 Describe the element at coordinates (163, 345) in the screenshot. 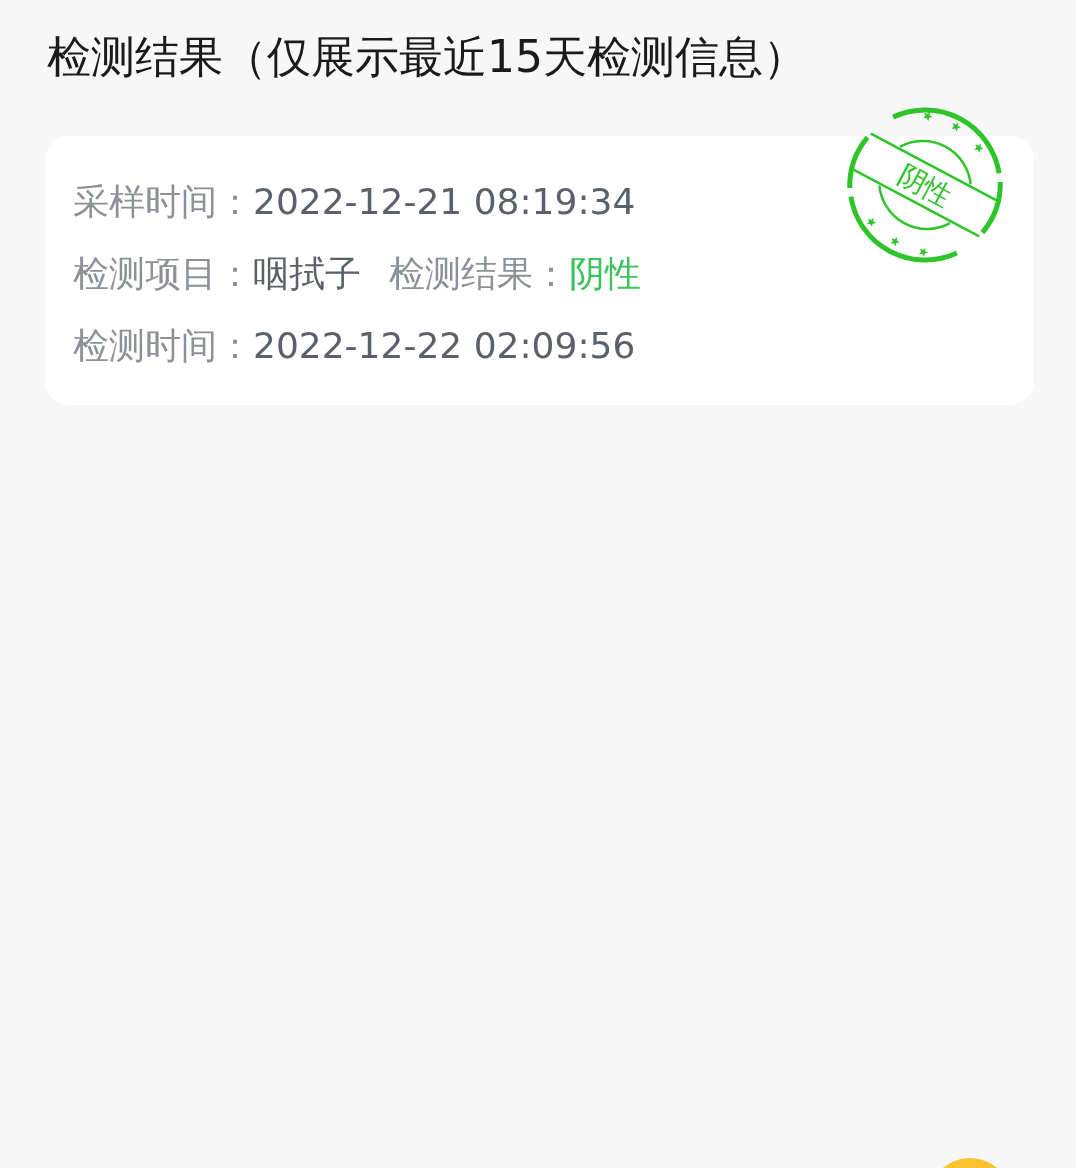

I see `field-label: 检测时间：` at that location.